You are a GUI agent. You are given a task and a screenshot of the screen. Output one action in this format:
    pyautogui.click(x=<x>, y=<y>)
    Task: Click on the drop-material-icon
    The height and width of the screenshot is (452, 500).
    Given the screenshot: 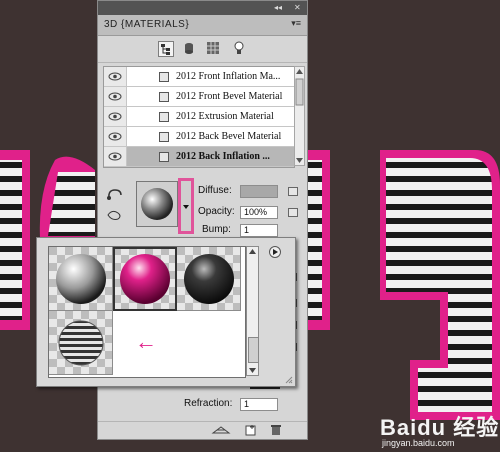 What is the action you would take?
    pyautogui.click(x=115, y=215)
    